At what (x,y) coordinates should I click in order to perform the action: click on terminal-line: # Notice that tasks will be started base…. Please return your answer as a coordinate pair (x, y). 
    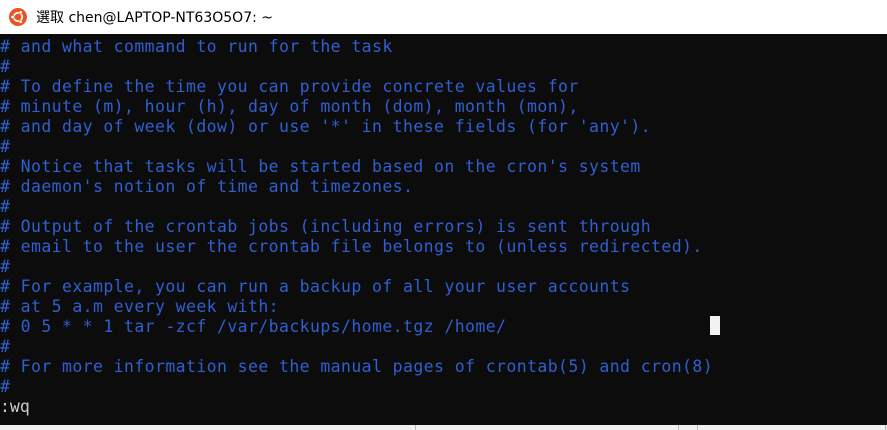
    Looking at the image, I should click on (320, 166).